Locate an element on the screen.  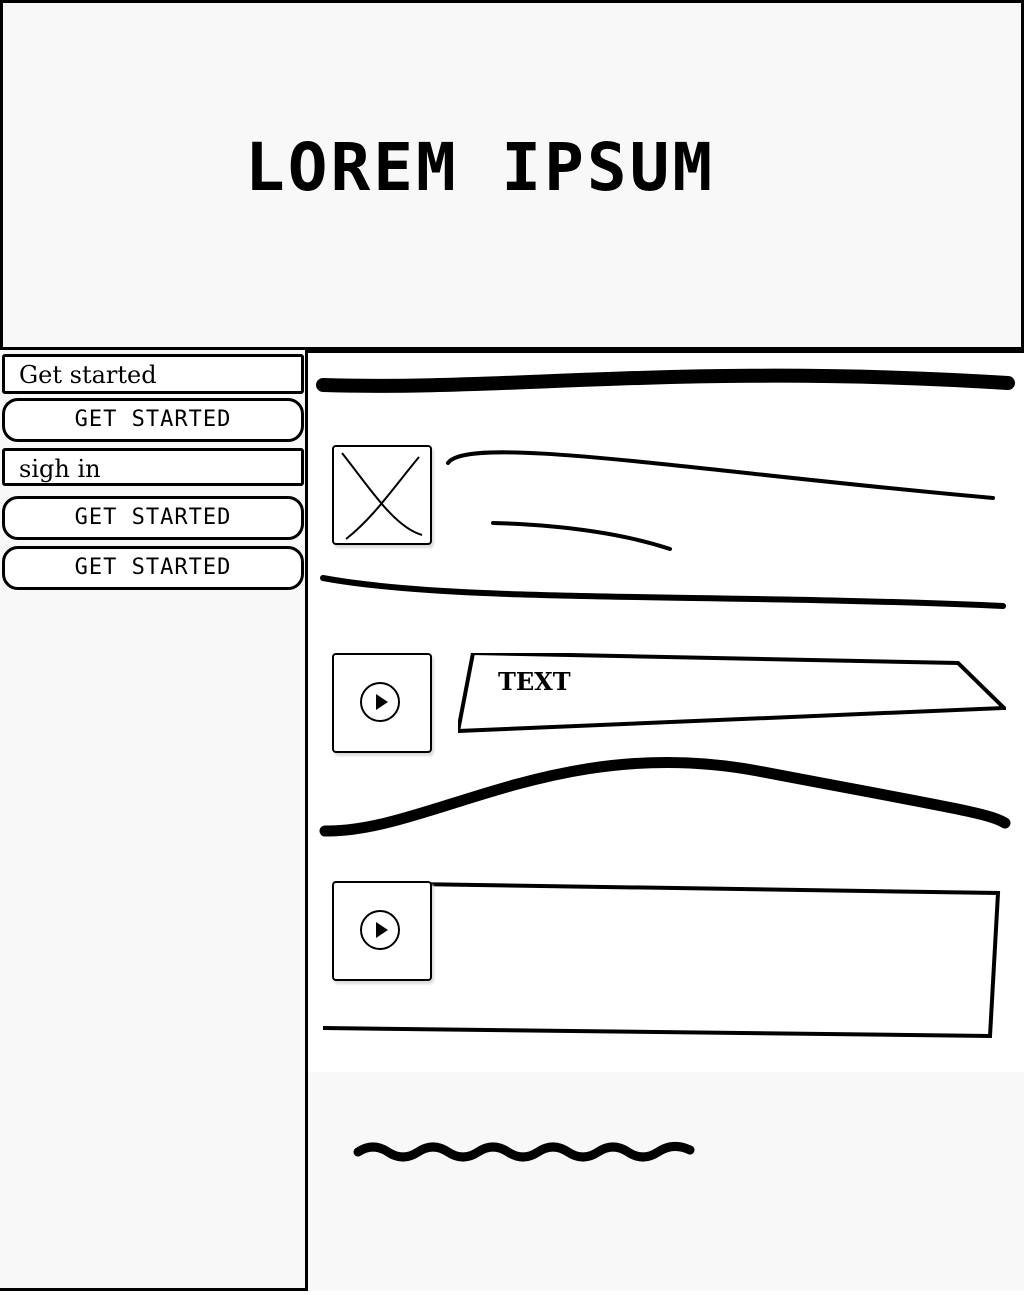
text-input: TEXT is located at coordinates (732, 693).